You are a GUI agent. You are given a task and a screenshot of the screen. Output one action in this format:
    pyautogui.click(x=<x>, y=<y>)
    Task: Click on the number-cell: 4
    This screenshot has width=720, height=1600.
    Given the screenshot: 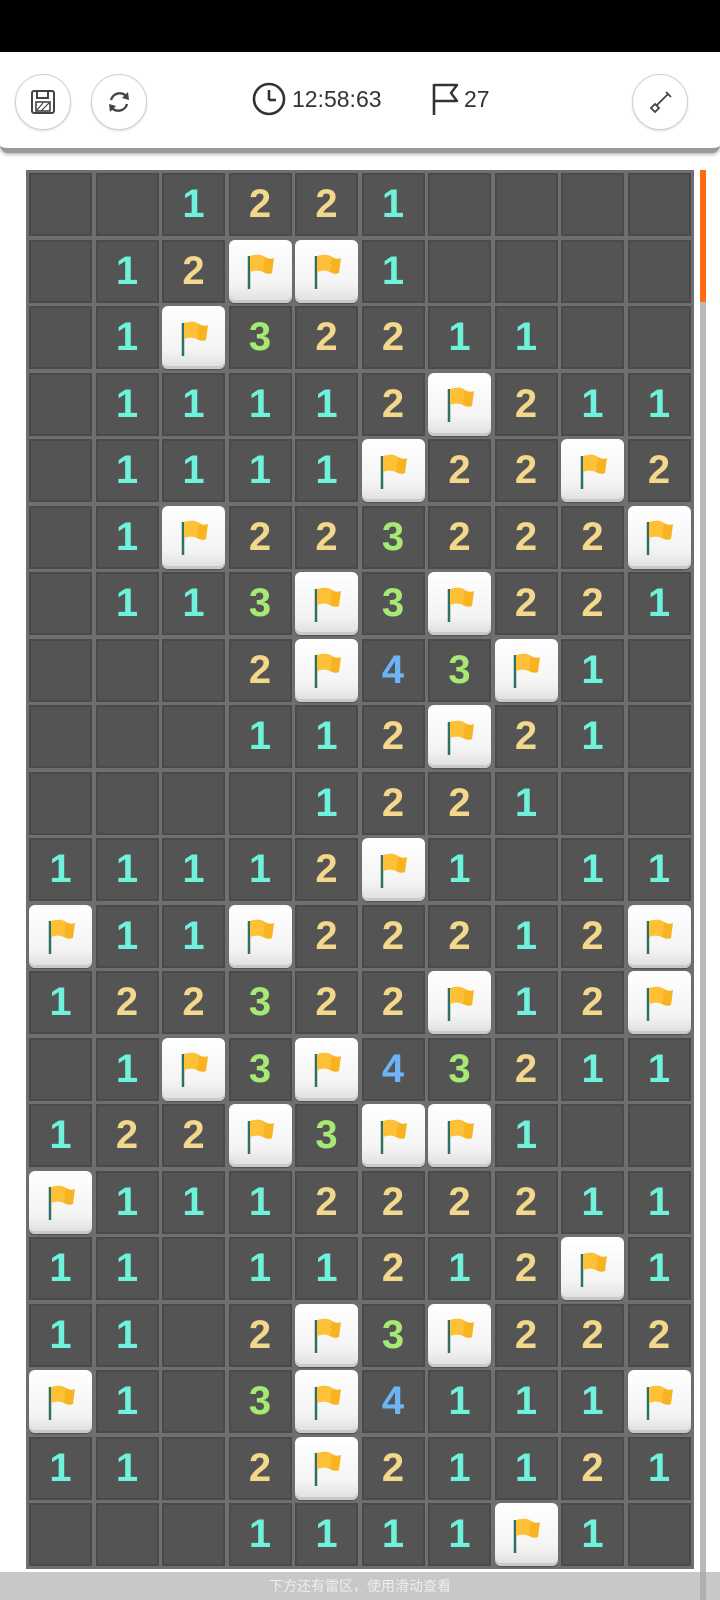 What is the action you would take?
    pyautogui.click(x=393, y=670)
    